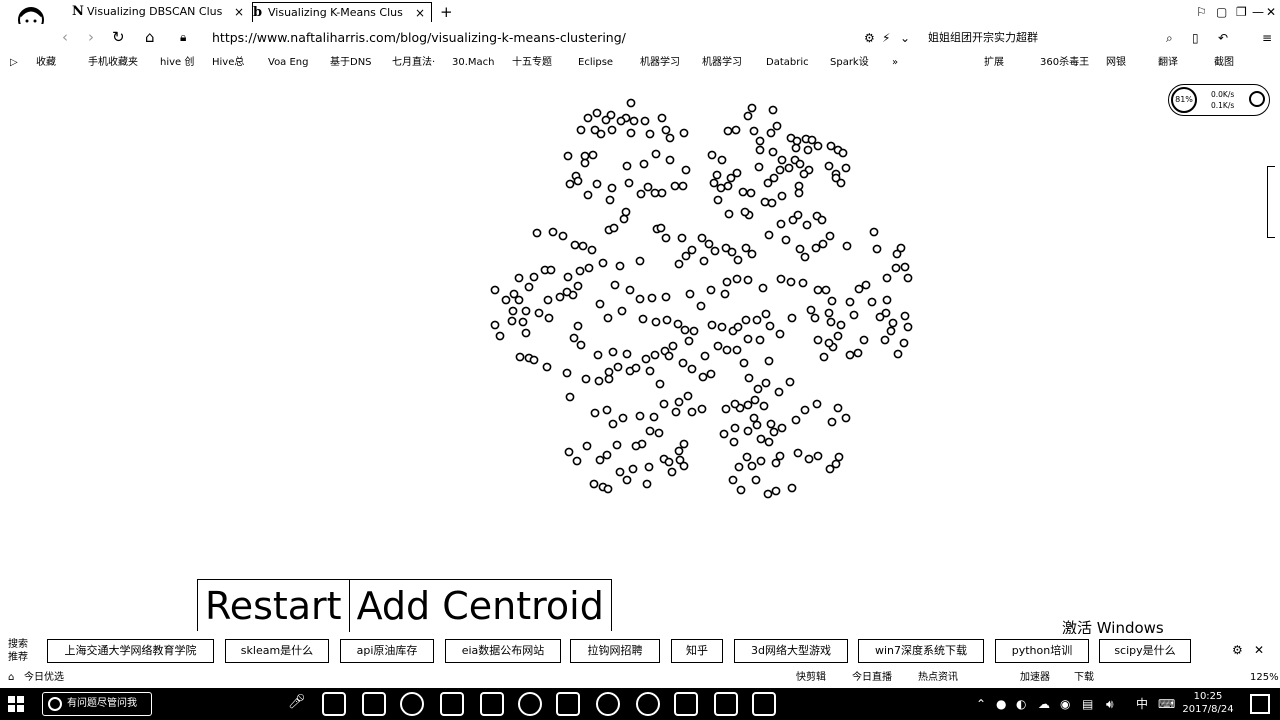  Describe the element at coordinates (1021, 704) in the screenshot. I see `tray-app-icon: ◐` at that location.